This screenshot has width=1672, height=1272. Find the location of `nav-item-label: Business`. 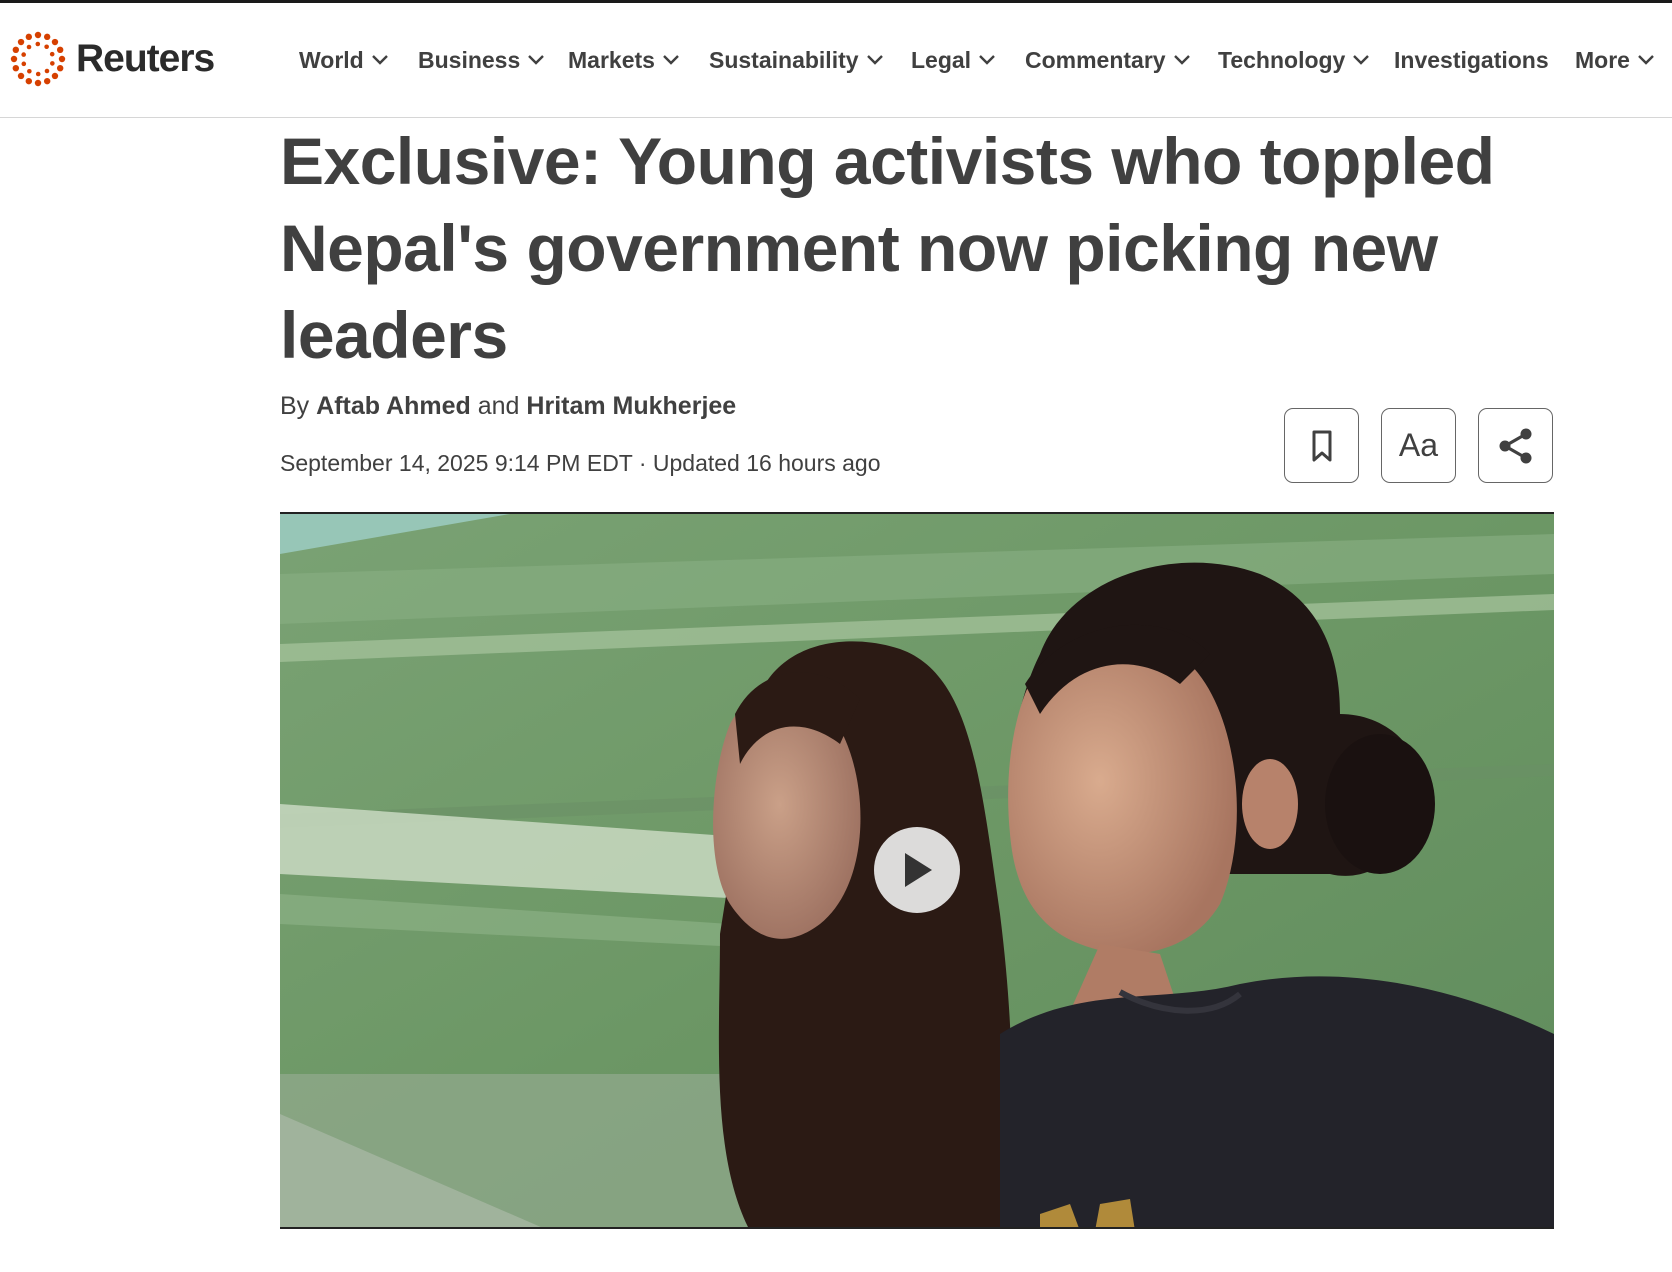

nav-item-label: Business is located at coordinates (469, 59).